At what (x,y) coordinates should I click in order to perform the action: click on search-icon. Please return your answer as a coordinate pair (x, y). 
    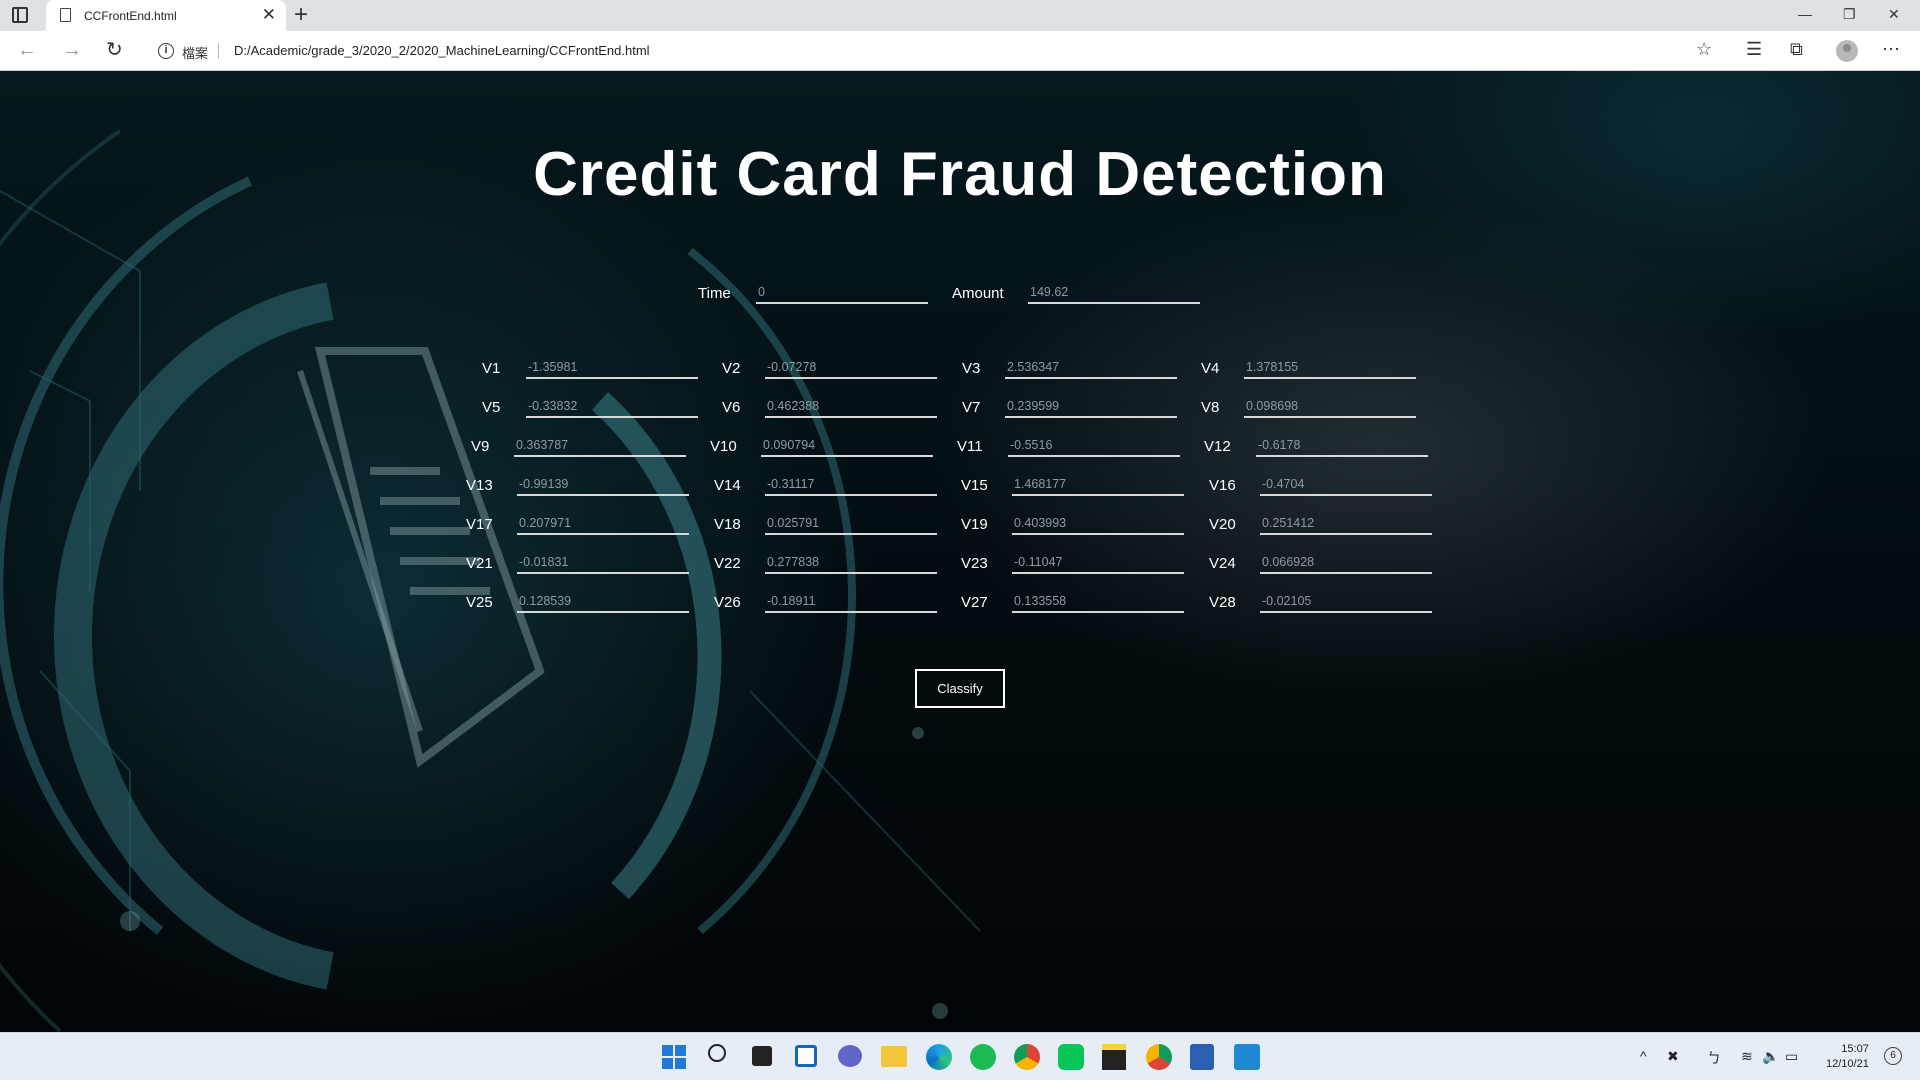
    Looking at the image, I should click on (717, 1053).